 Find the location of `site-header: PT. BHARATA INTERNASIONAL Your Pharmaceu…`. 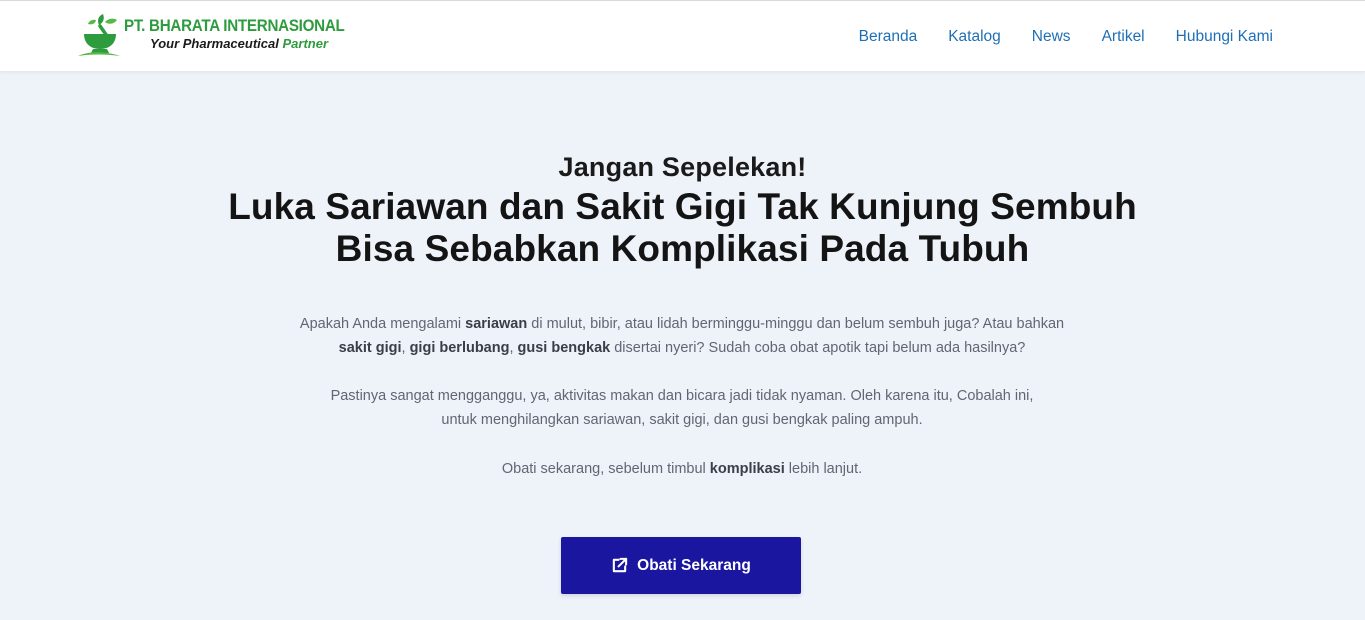

site-header: PT. BHARATA INTERNASIONAL Your Pharmaceu… is located at coordinates (682, 36).